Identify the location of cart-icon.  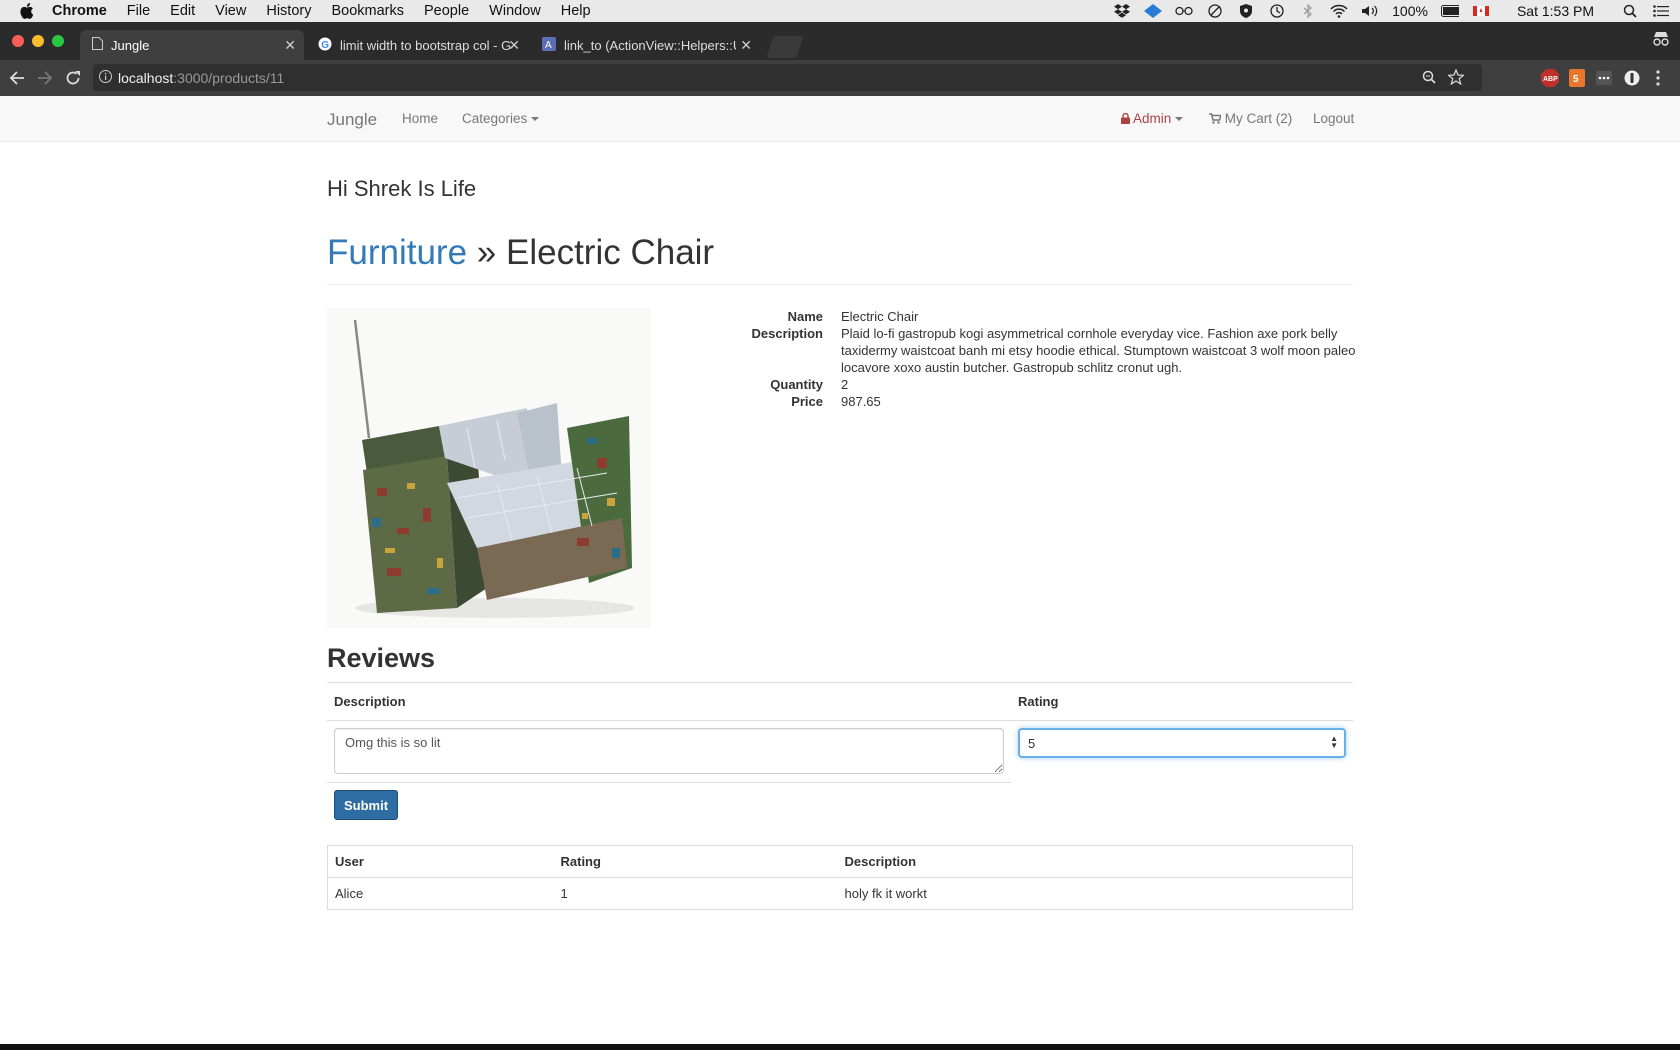
(1216, 118).